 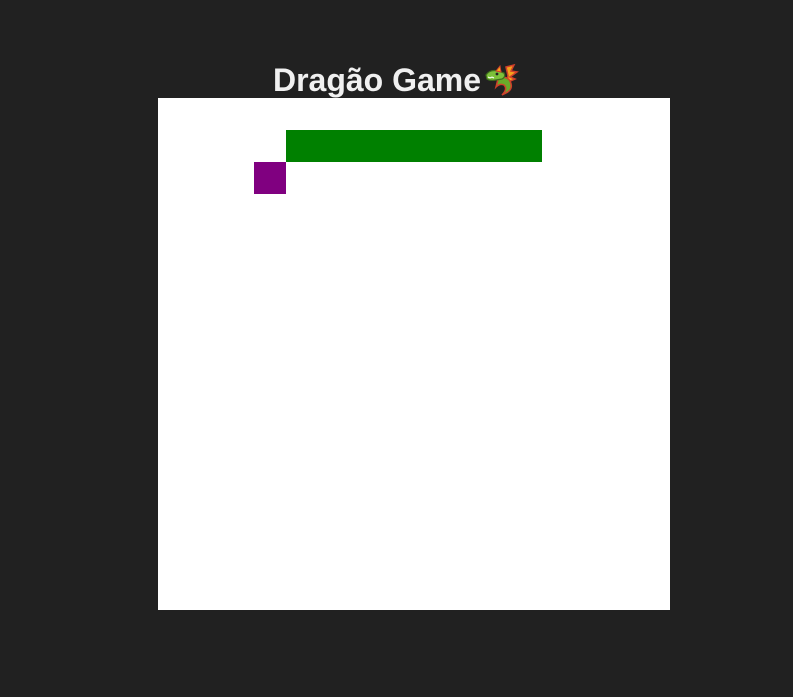 I want to click on header: Dragão Game, so click(x=396, y=80).